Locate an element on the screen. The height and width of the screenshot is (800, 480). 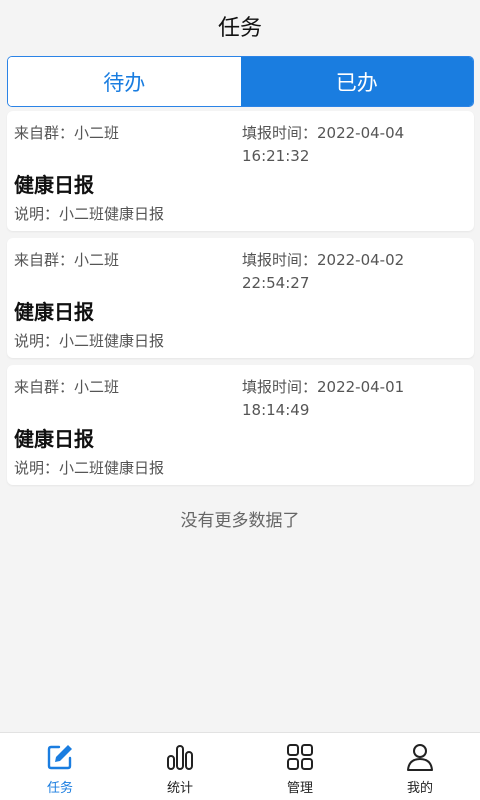
tabbar-label: 管理 is located at coordinates (299, 788).